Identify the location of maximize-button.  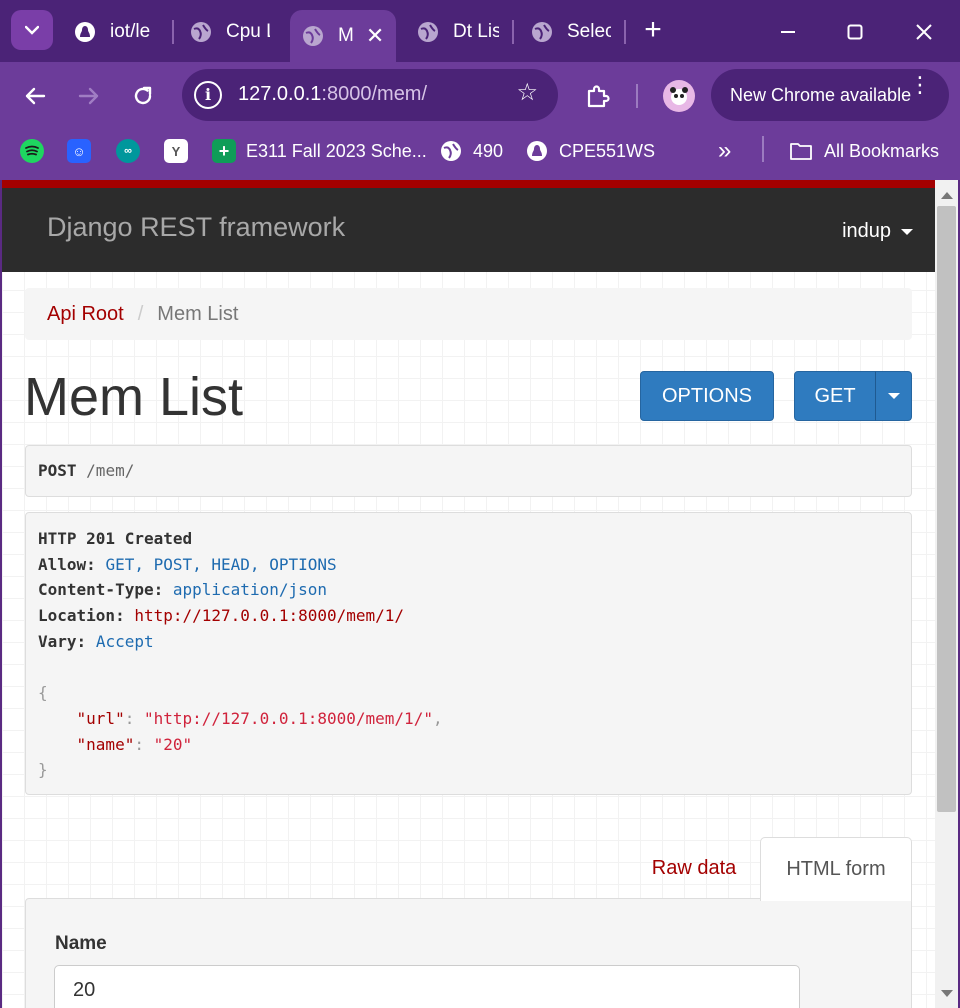
(855, 32).